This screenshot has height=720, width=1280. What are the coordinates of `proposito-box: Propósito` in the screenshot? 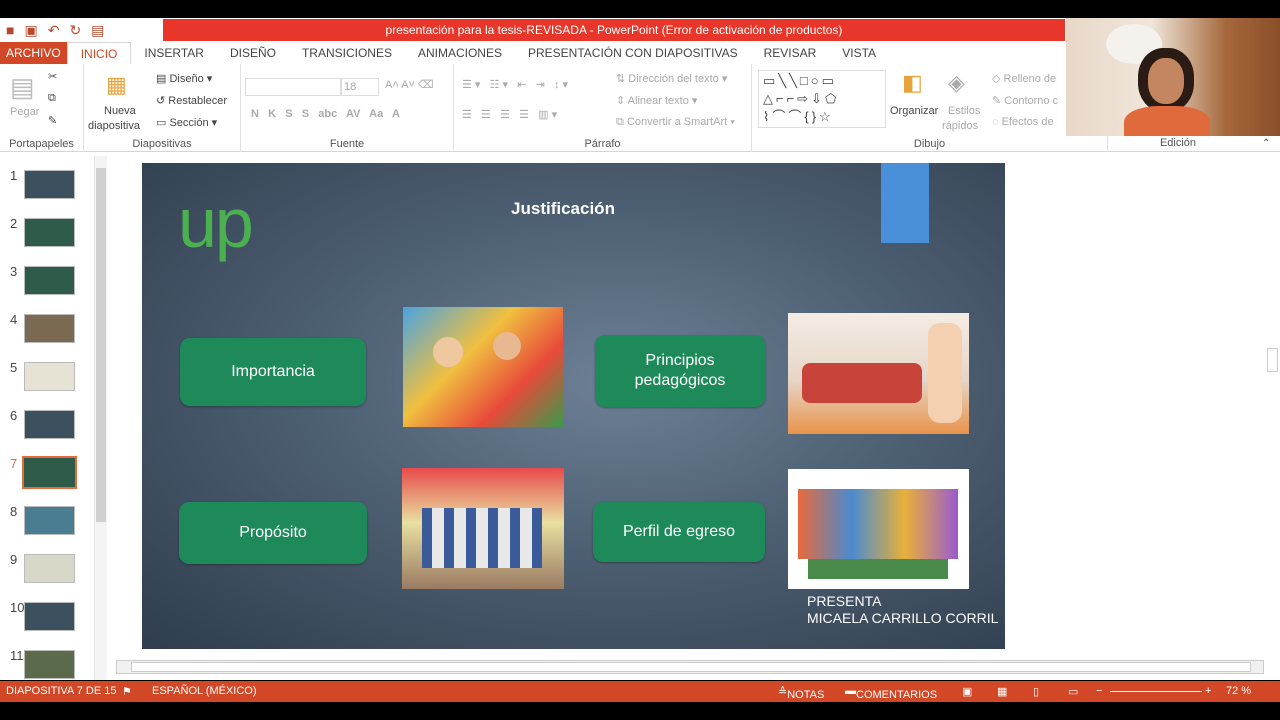 It's located at (273, 533).